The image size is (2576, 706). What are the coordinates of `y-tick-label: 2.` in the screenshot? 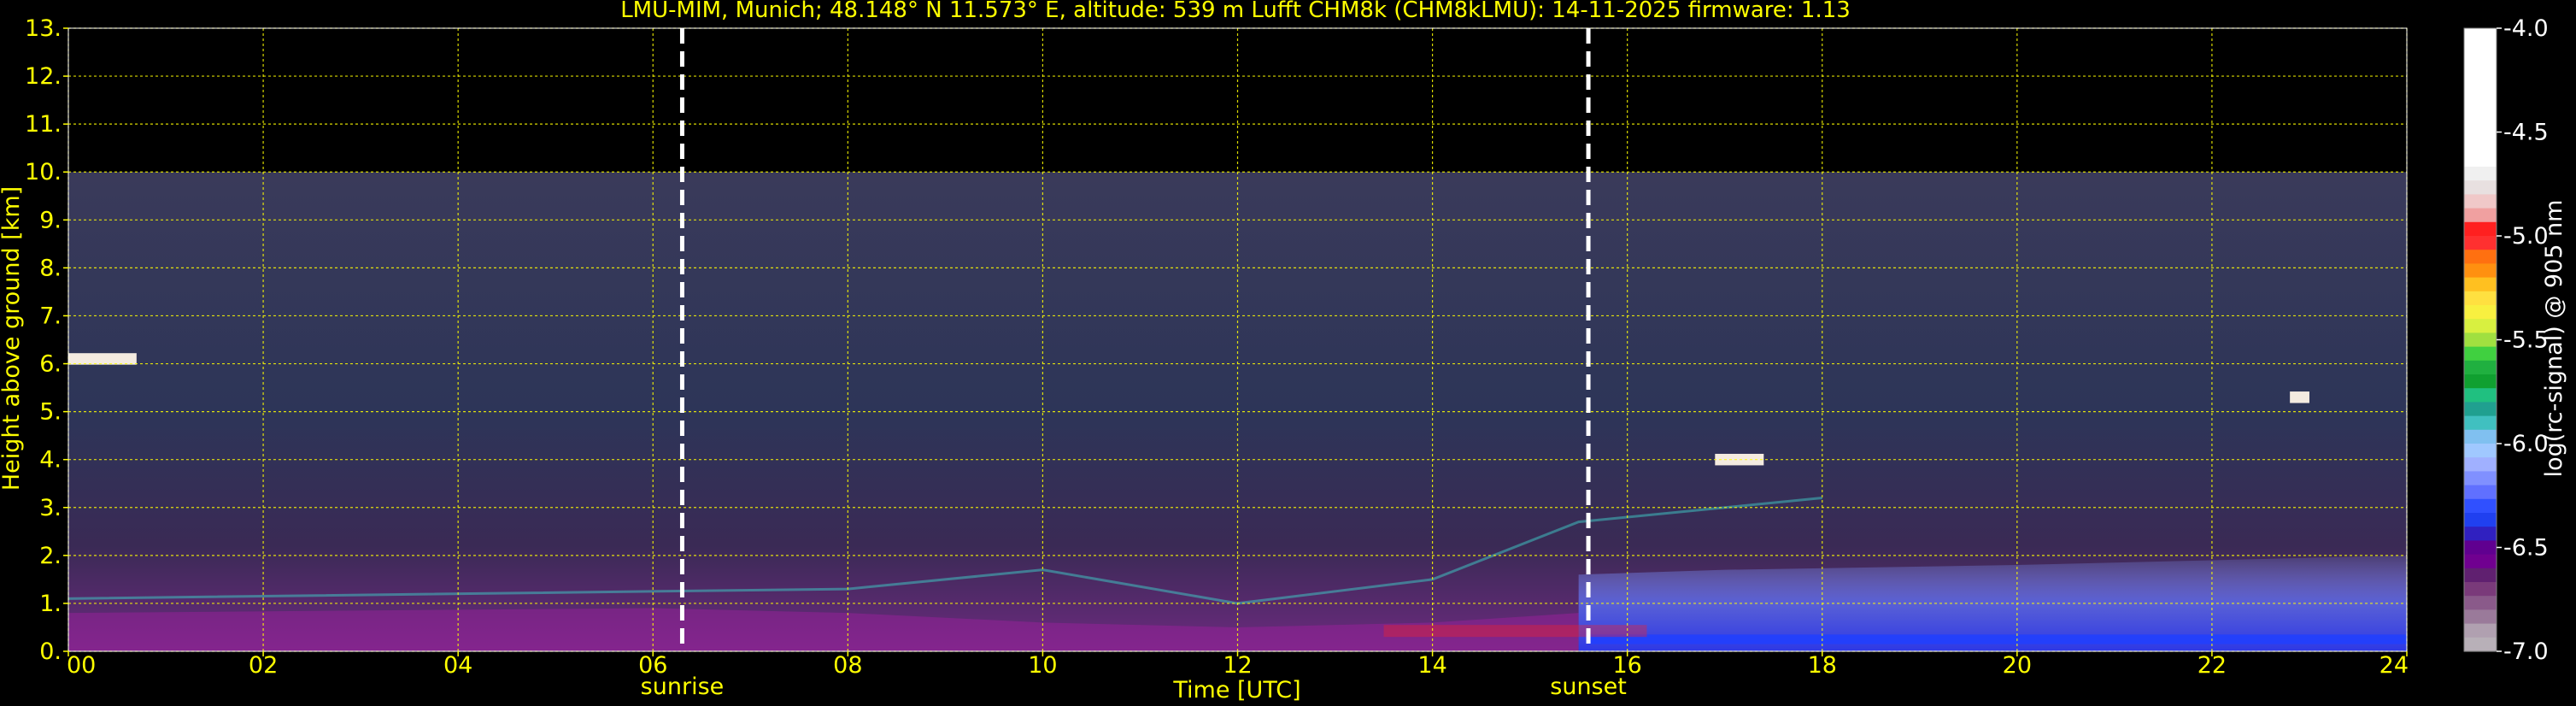 It's located at (50, 556).